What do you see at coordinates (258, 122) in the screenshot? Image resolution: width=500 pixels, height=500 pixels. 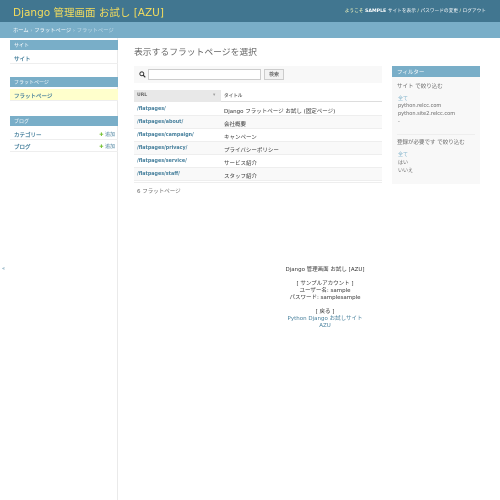 I see `table-row: /flatpages/about/ 会社概要` at bounding box center [258, 122].